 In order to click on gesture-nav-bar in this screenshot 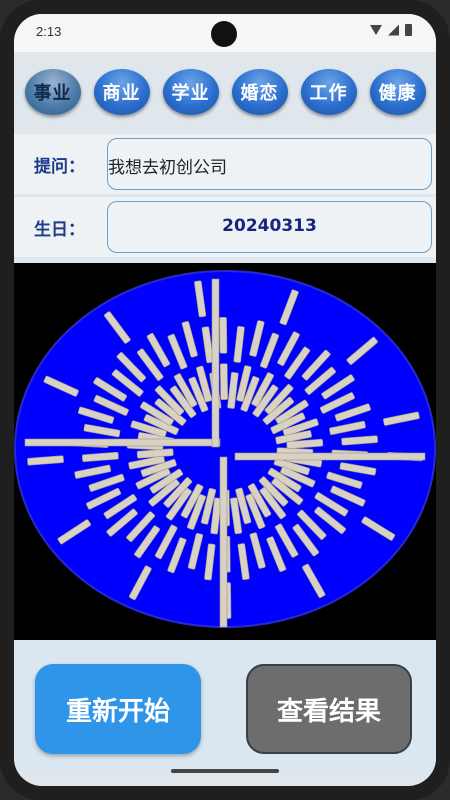, I will do `click(225, 771)`.